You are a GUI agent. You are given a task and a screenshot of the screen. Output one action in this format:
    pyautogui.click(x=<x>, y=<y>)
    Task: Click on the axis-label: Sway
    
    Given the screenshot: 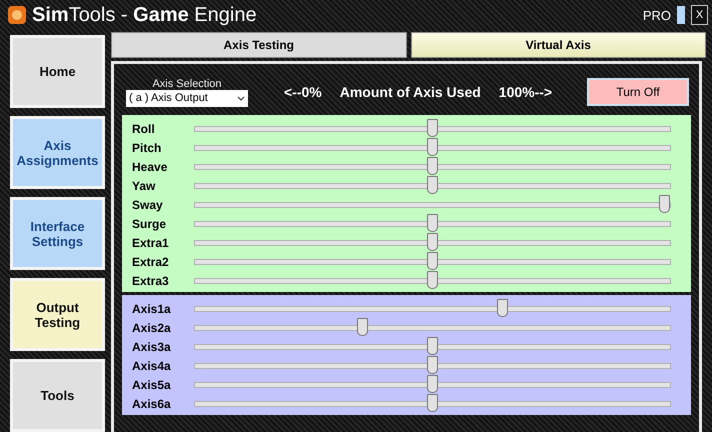 What is the action you would take?
    pyautogui.click(x=148, y=205)
    